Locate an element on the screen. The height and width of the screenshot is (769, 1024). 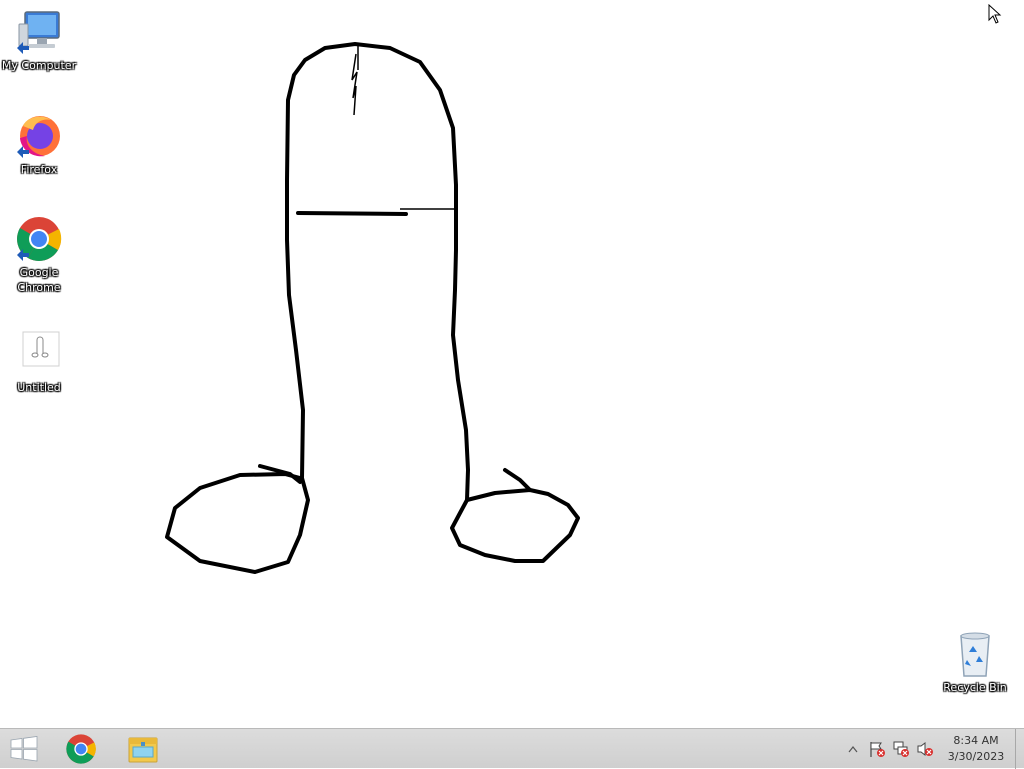
desktop-icon-google-chrome: Google Chrome is located at coordinates (39, 255).